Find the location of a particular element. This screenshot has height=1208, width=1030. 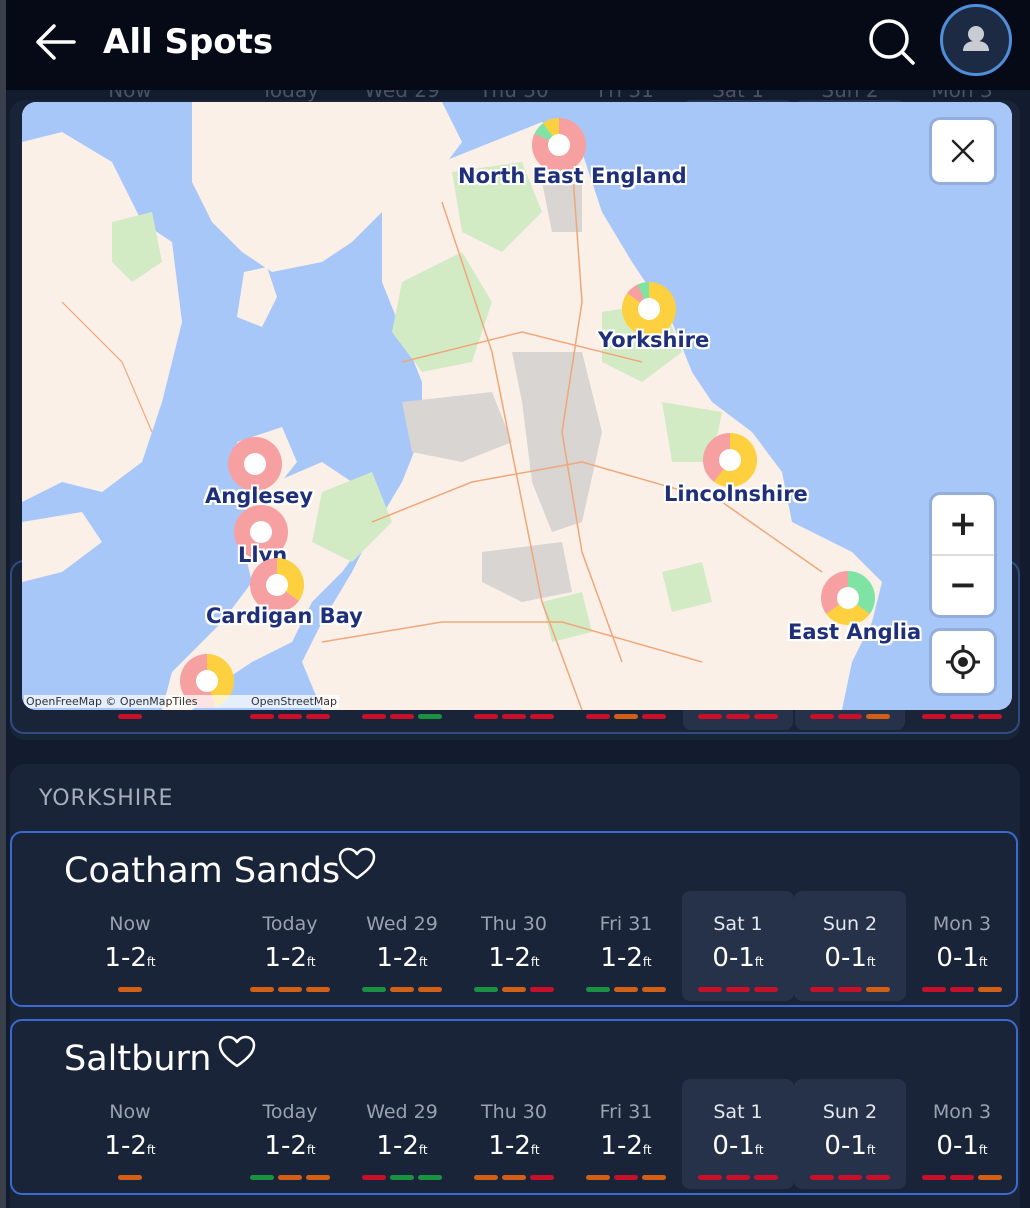

spot-name: Coatham Sands is located at coordinates (202, 871).